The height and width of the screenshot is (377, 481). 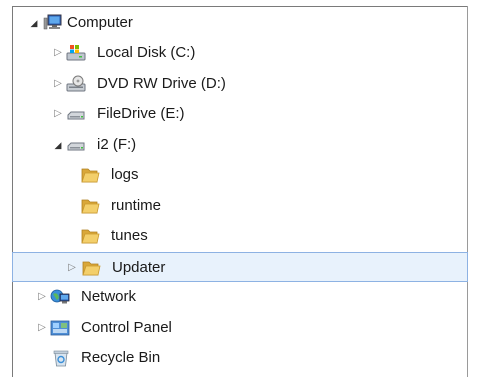 What do you see at coordinates (121, 357) in the screenshot?
I see `tree-item-label: Recycle Bin` at bounding box center [121, 357].